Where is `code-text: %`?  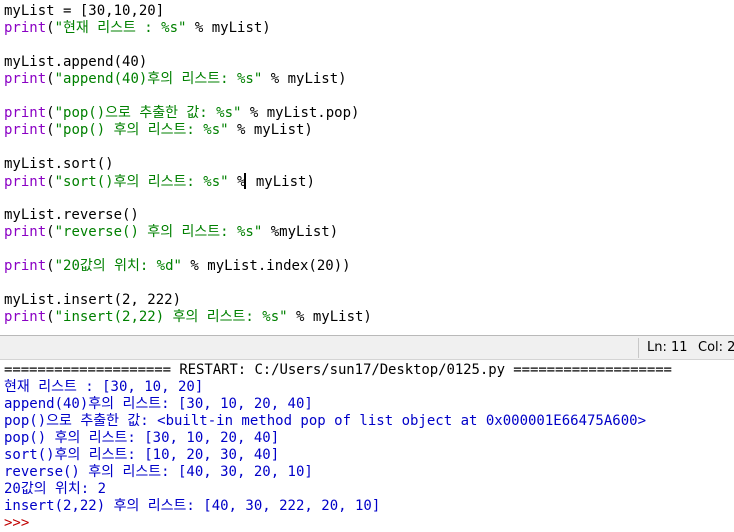
code-text: % is located at coordinates (237, 182).